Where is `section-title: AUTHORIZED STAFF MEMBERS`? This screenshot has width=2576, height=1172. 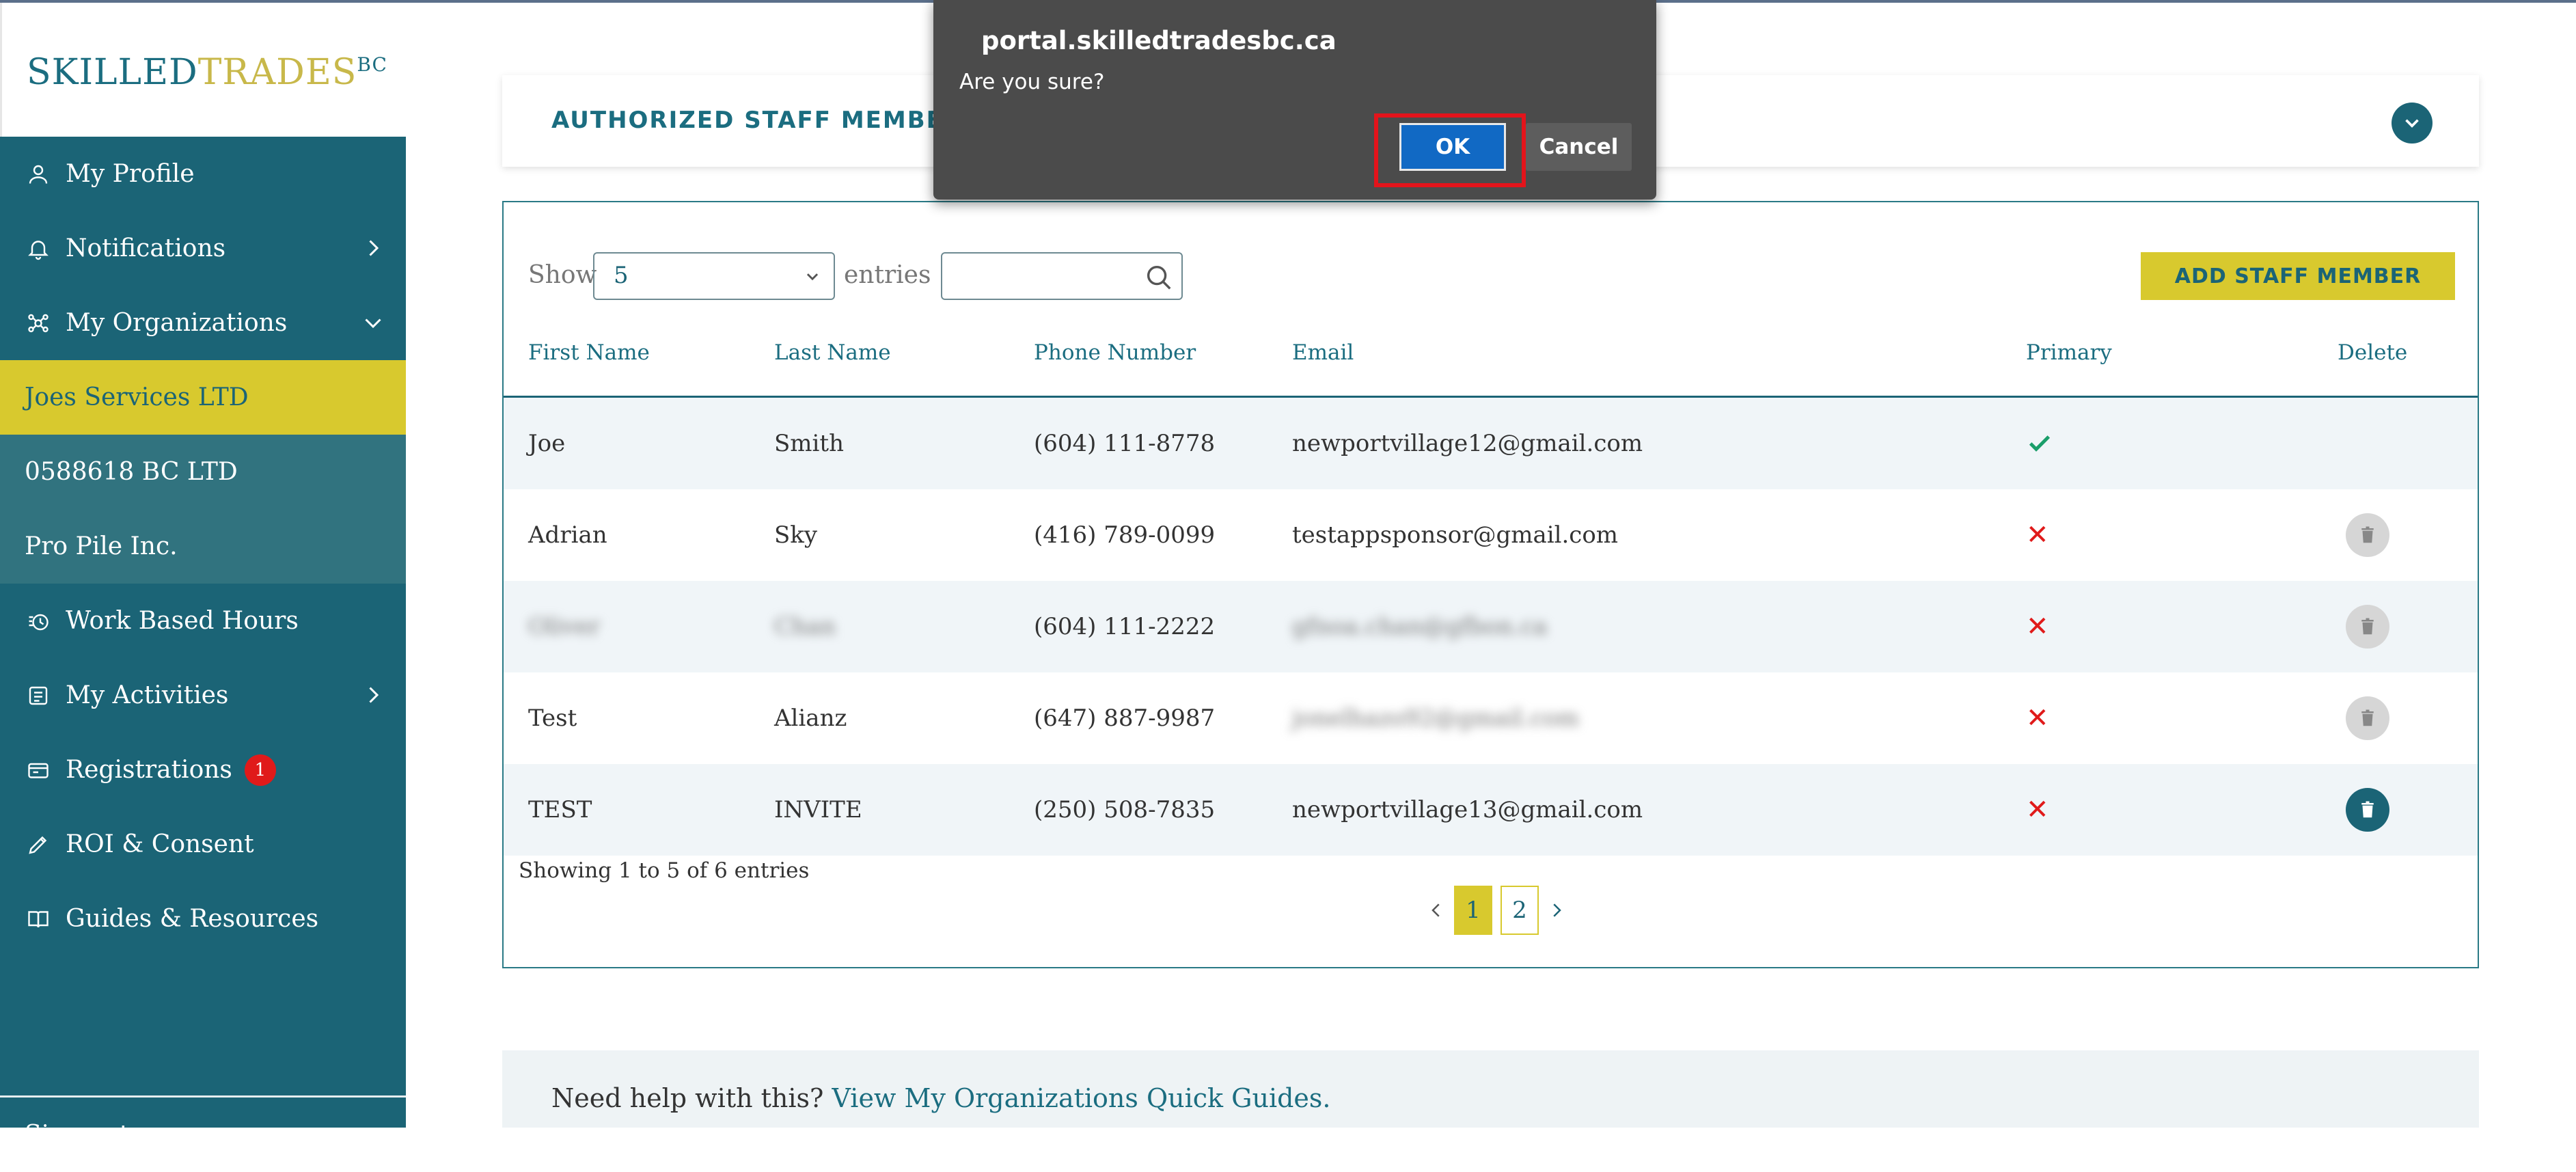 section-title: AUTHORIZED STAFF MEMBERS is located at coordinates (766, 120).